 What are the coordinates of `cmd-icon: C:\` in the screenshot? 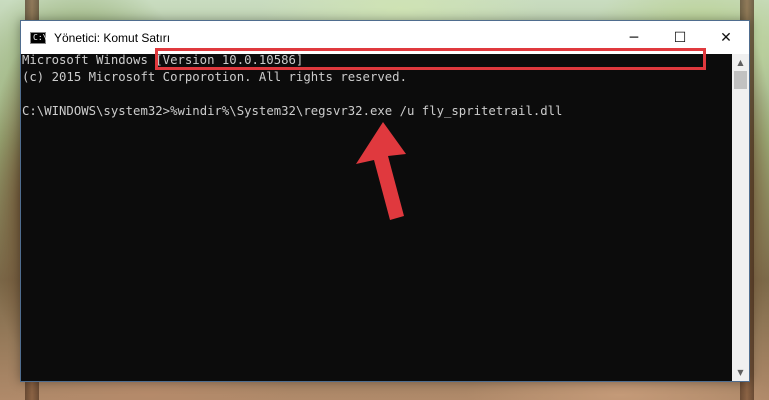 It's located at (39, 37).